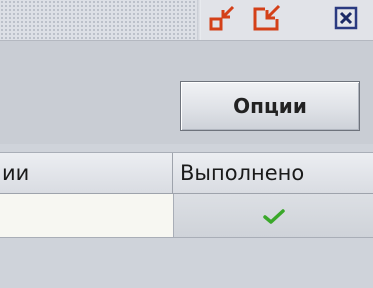  What do you see at coordinates (199, 20) in the screenshot?
I see `titlebar-divider` at bounding box center [199, 20].